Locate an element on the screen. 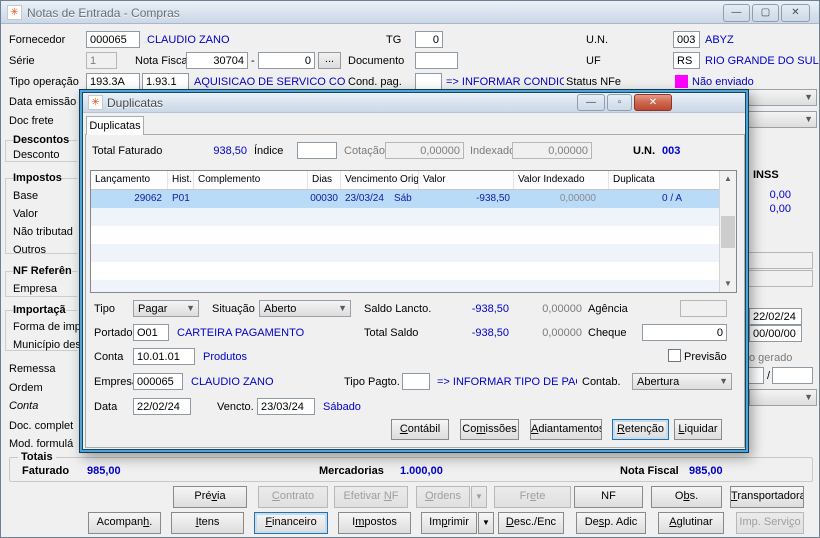  retencao-button: Retenção is located at coordinates (640, 429).